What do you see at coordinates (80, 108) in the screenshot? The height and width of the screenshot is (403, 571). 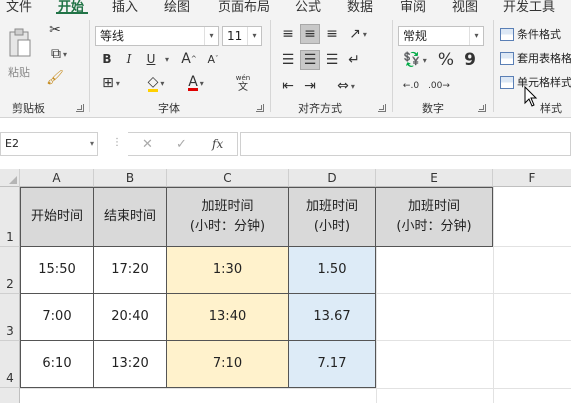 I see `clipboard-launcher-icon` at bounding box center [80, 108].